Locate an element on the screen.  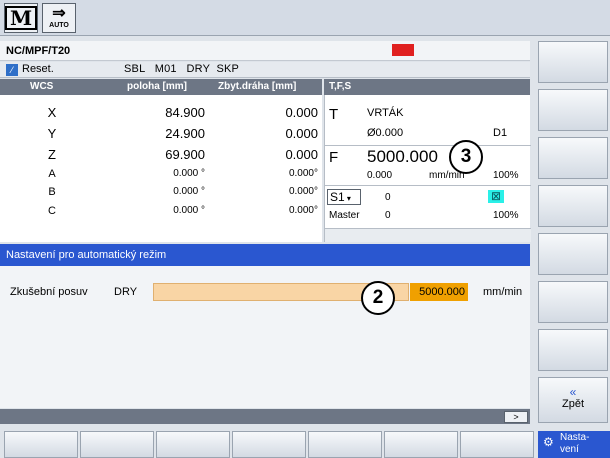
wcs-header-axis: WCS is located at coordinates (42, 86).